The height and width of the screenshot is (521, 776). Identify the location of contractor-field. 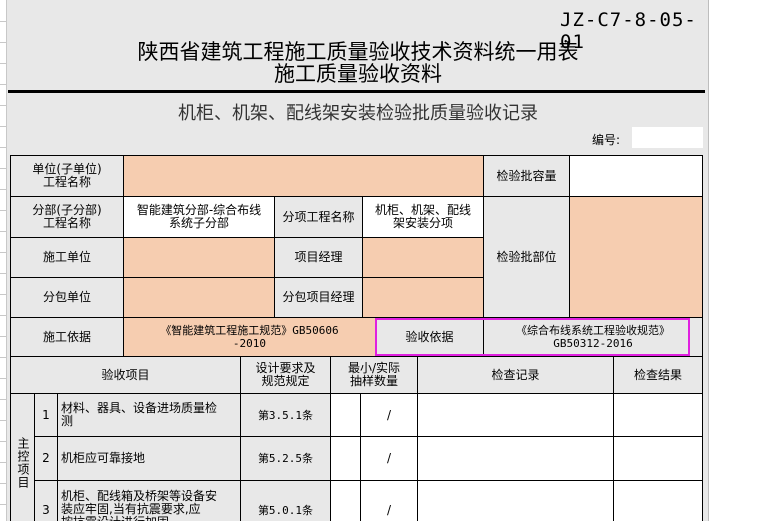
(199, 257).